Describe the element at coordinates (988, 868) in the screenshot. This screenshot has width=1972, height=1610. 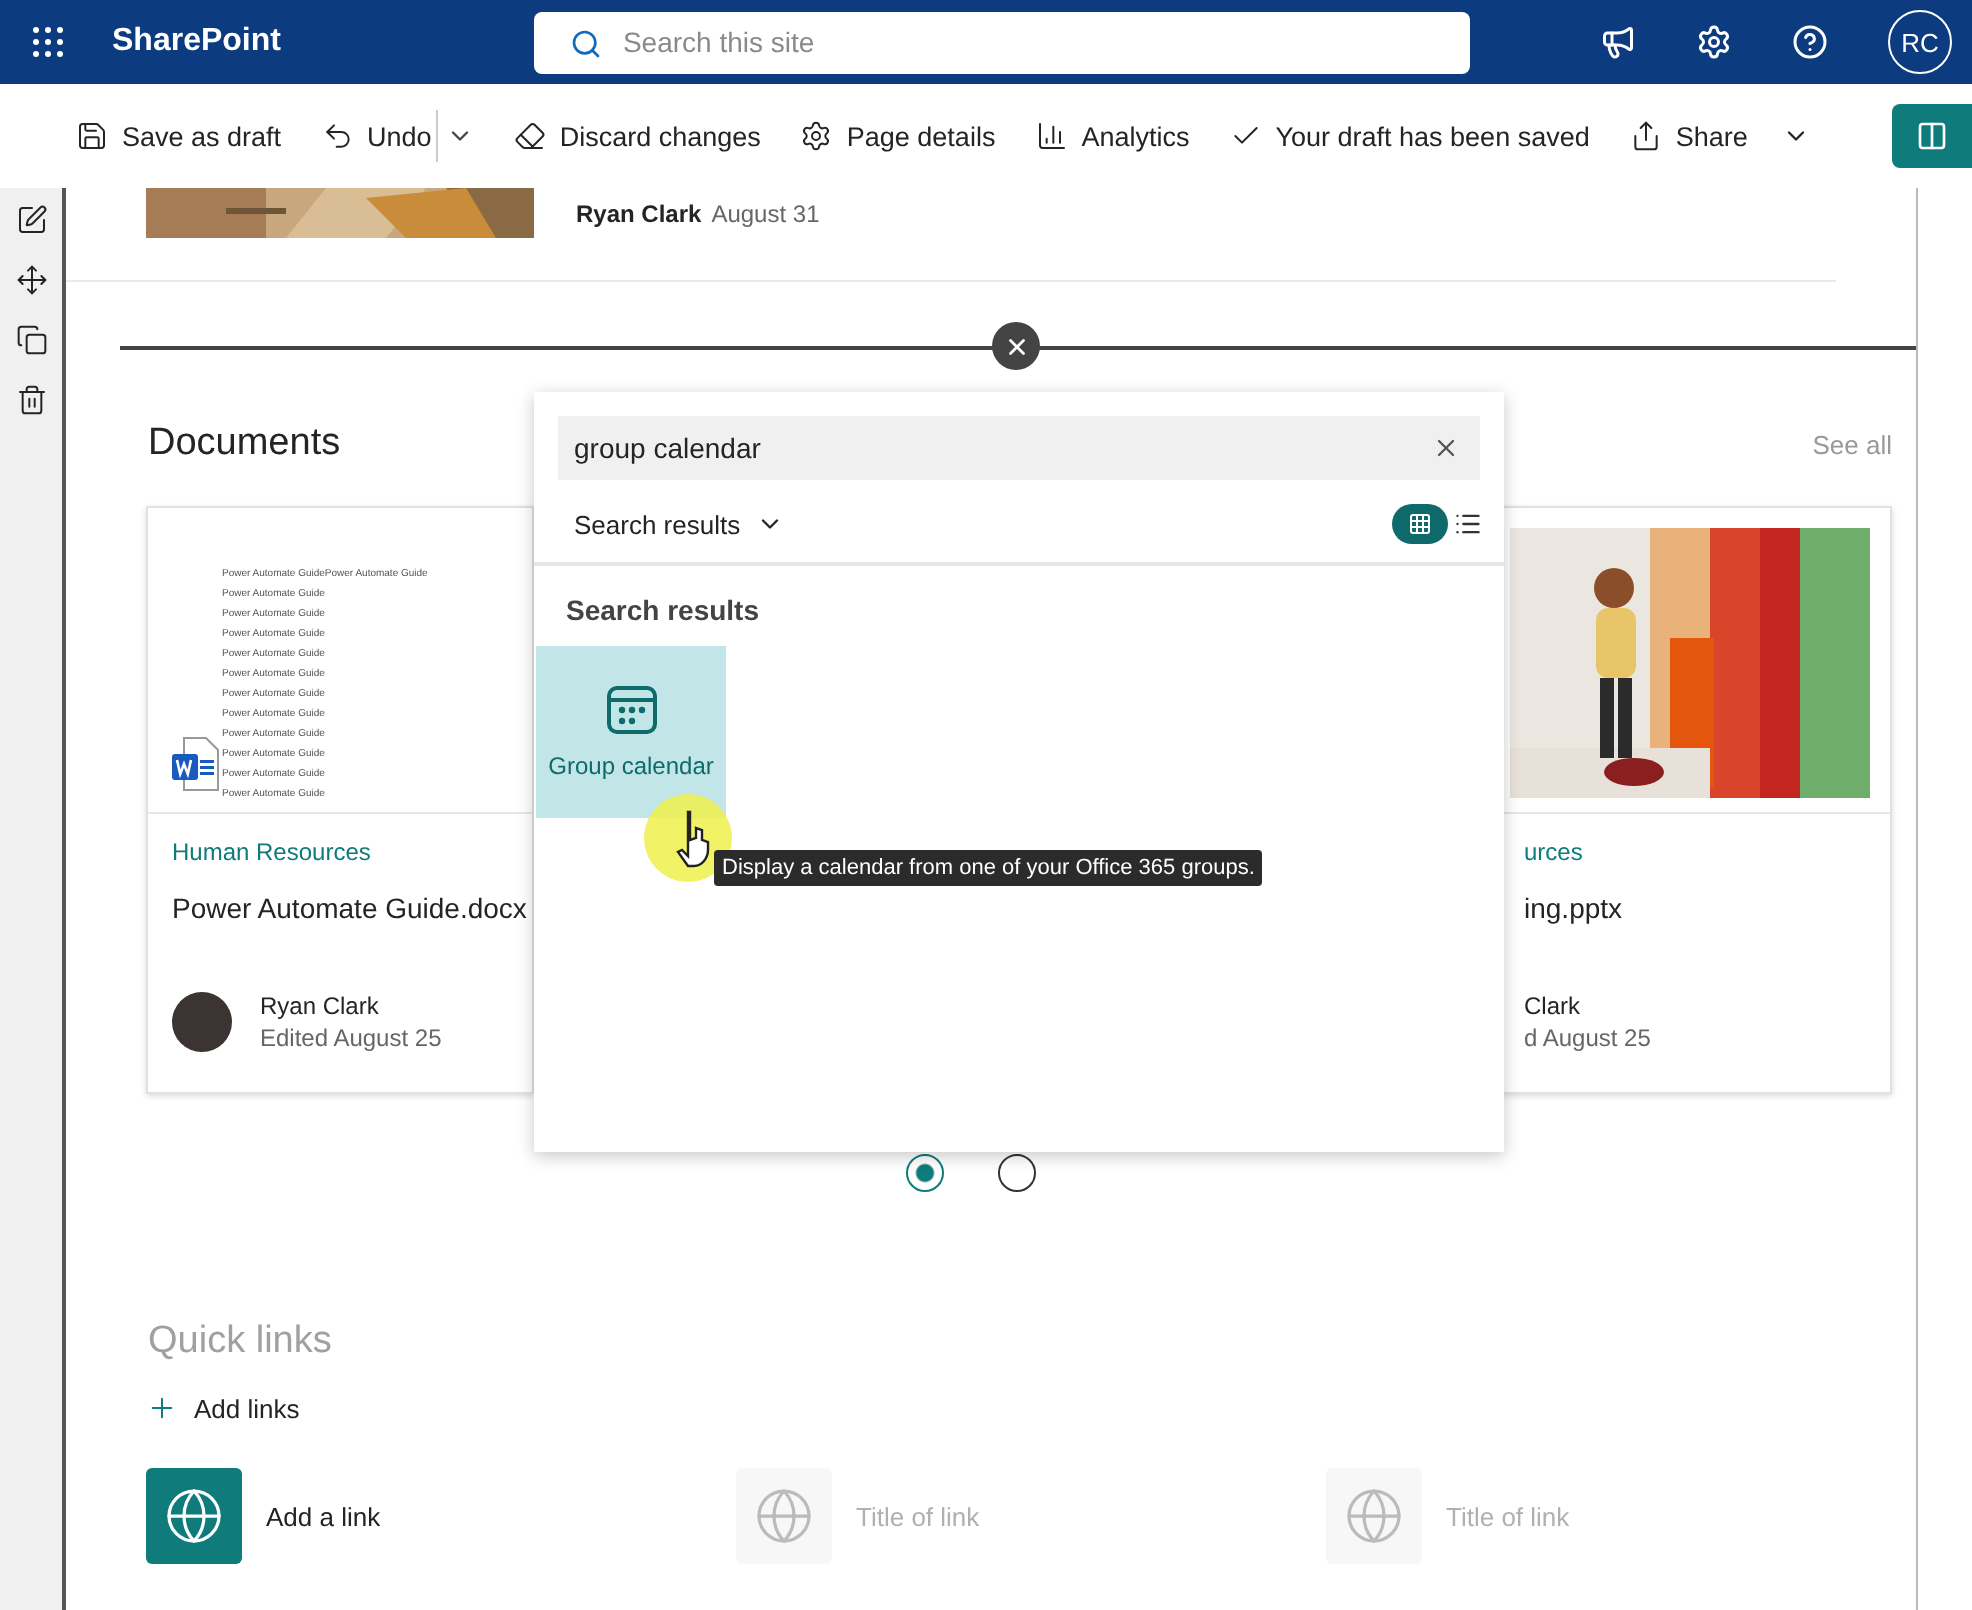
I see `tooltip: Display a calendar from one of your Office 365 groups.` at that location.